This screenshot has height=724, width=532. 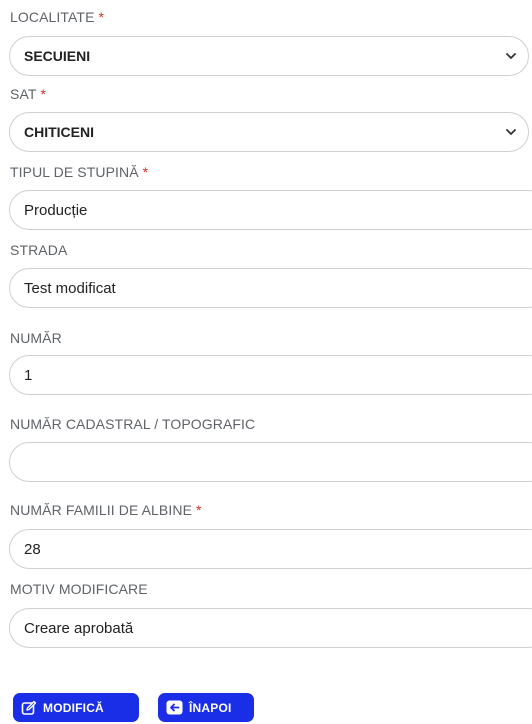 What do you see at coordinates (210, 707) in the screenshot?
I see `back-button-label: ÎNAPOI` at bounding box center [210, 707].